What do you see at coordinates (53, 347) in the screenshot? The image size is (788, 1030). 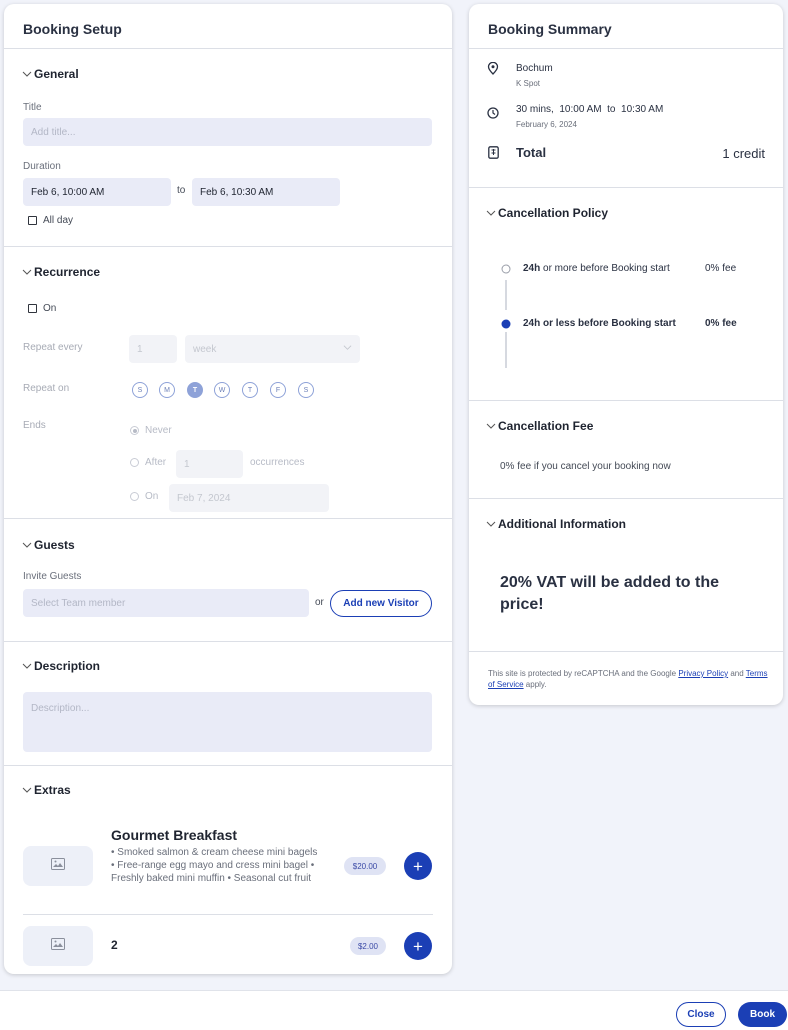 I see `repeat-every-label: Repeat every` at bounding box center [53, 347].